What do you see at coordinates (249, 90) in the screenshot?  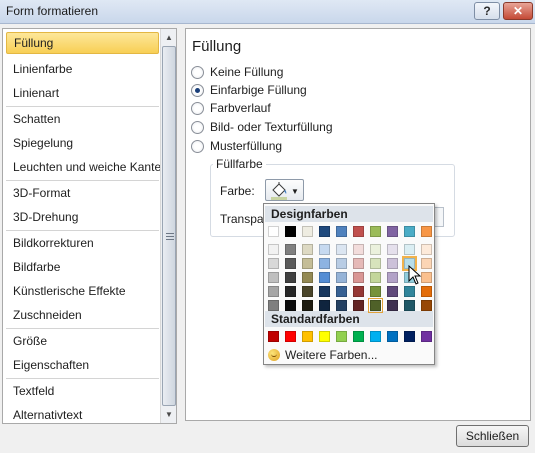 I see `option-einfarbige-fuellung: Einfarbige Füllung` at bounding box center [249, 90].